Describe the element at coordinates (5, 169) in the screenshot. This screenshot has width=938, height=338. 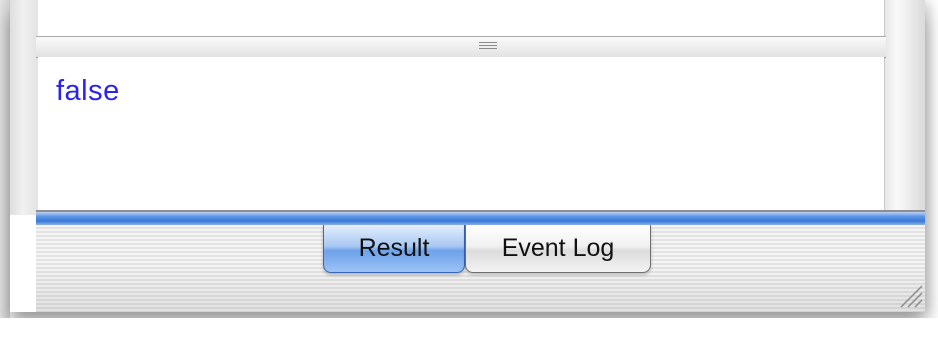
I see `desktop-background` at that location.